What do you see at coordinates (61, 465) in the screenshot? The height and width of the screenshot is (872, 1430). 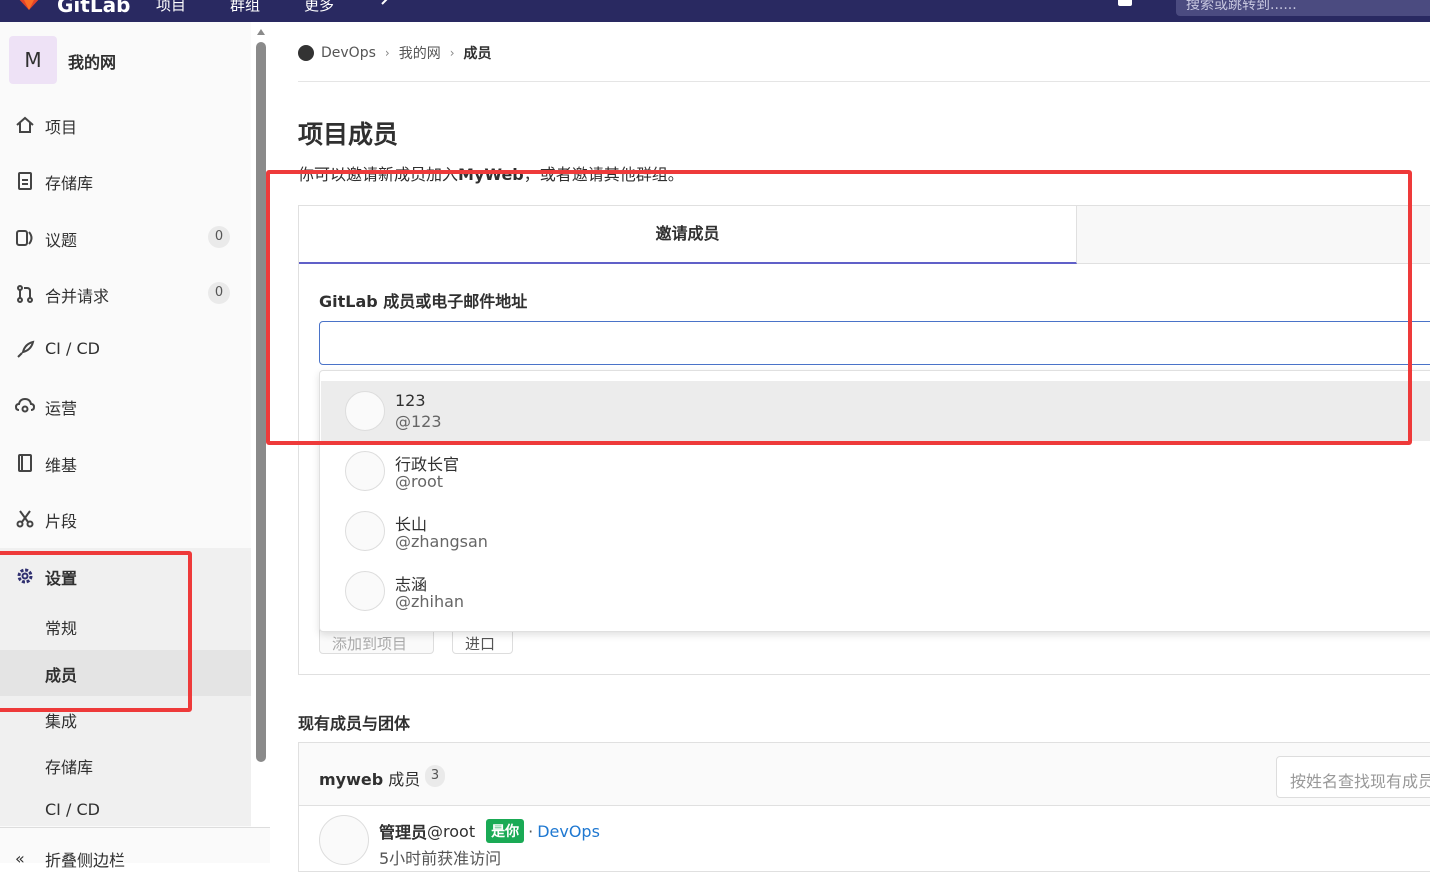 I see `sidebar-item-label: 维基` at bounding box center [61, 465].